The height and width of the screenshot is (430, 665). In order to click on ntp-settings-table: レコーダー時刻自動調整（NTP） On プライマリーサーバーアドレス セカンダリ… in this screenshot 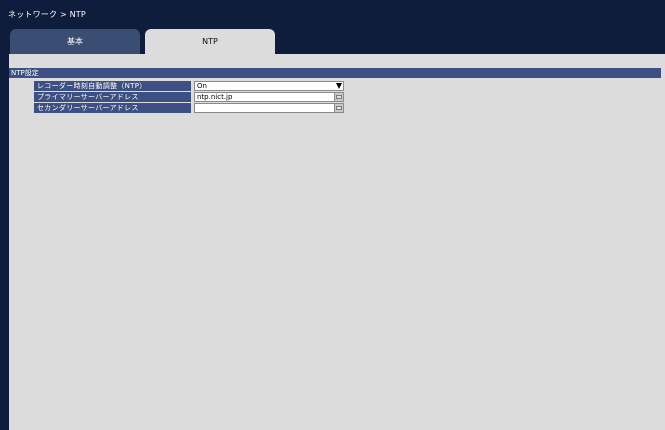, I will do `click(189, 97)`.